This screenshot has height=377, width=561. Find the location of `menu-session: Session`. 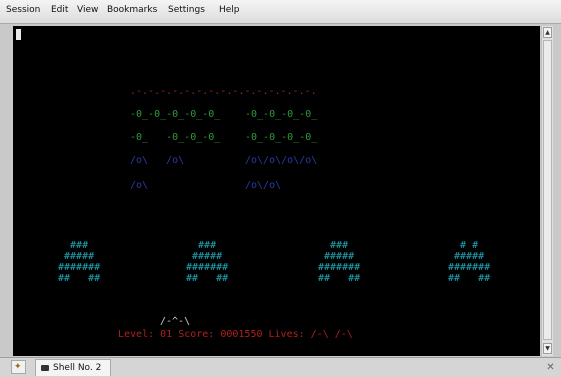

menu-session: Session is located at coordinates (23, 10).